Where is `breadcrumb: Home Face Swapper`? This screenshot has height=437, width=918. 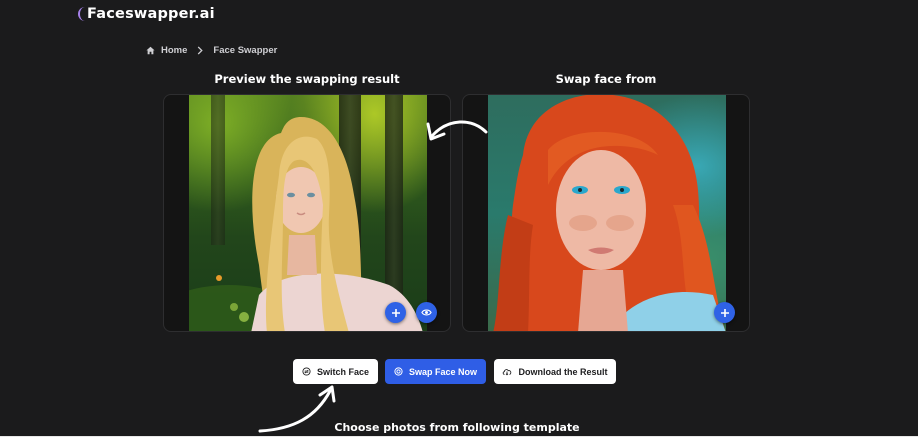
breadcrumb: Home Face Swapper is located at coordinates (211, 50).